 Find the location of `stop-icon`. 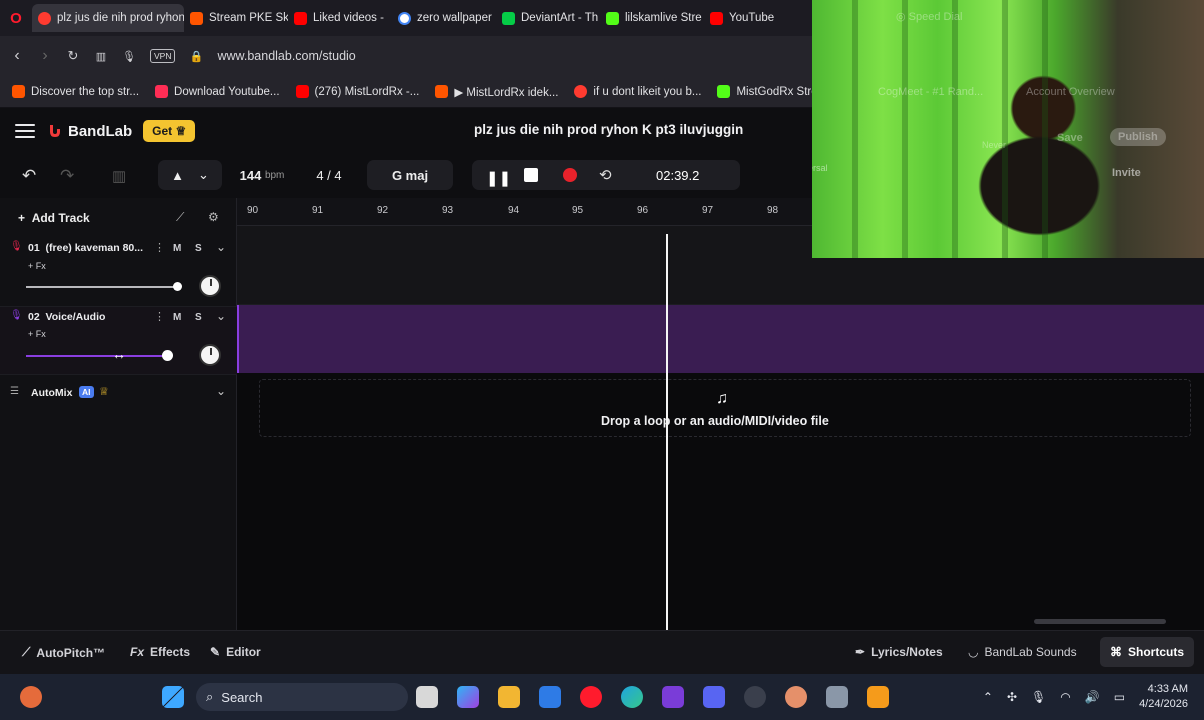

stop-icon is located at coordinates (531, 175).